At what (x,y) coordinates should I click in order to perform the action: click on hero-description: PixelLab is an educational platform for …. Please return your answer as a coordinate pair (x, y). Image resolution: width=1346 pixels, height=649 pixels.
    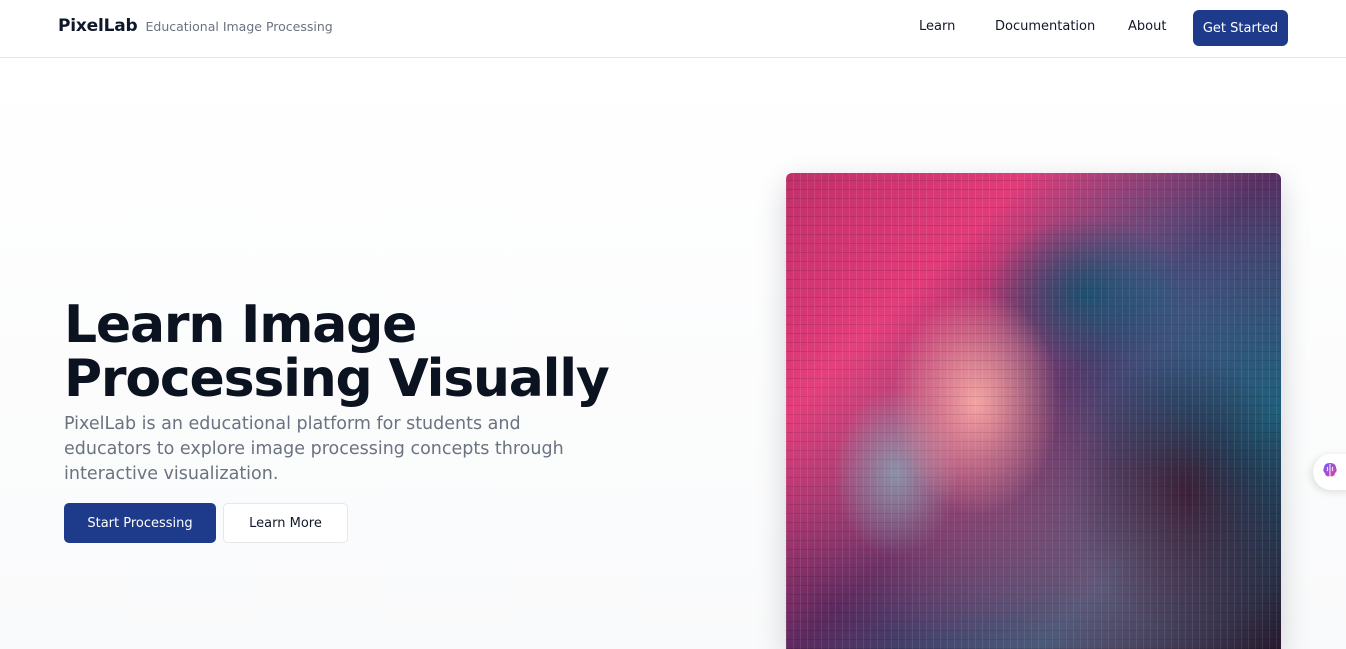
    Looking at the image, I should click on (314, 449).